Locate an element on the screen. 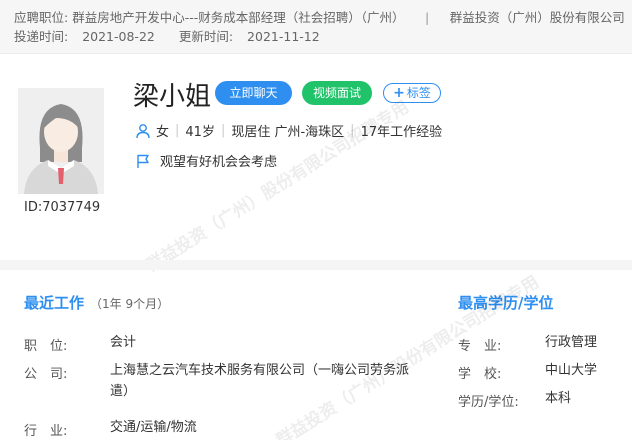 This screenshot has width=632, height=440. work-duration: （1年 9个月） is located at coordinates (130, 304).